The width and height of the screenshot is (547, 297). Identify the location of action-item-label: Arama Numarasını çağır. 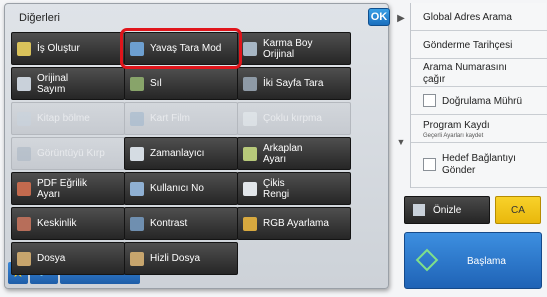
(465, 73).